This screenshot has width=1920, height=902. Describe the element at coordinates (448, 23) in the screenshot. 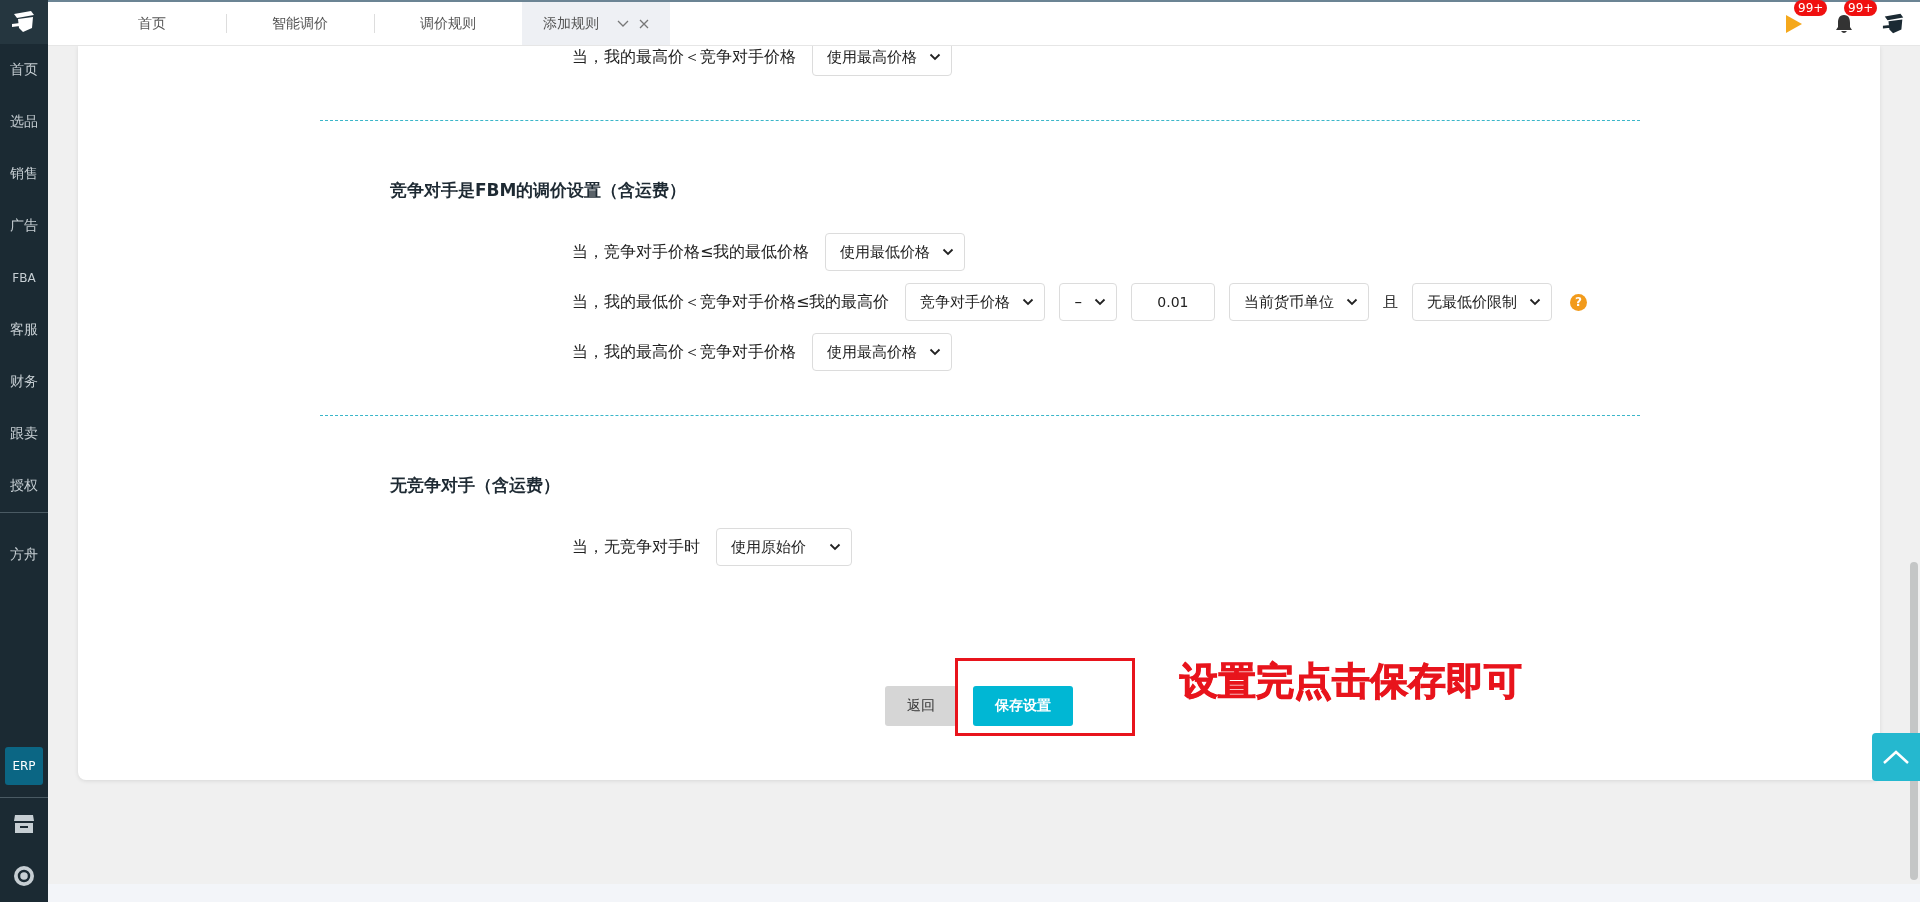

I see `tab: 调价规则` at that location.